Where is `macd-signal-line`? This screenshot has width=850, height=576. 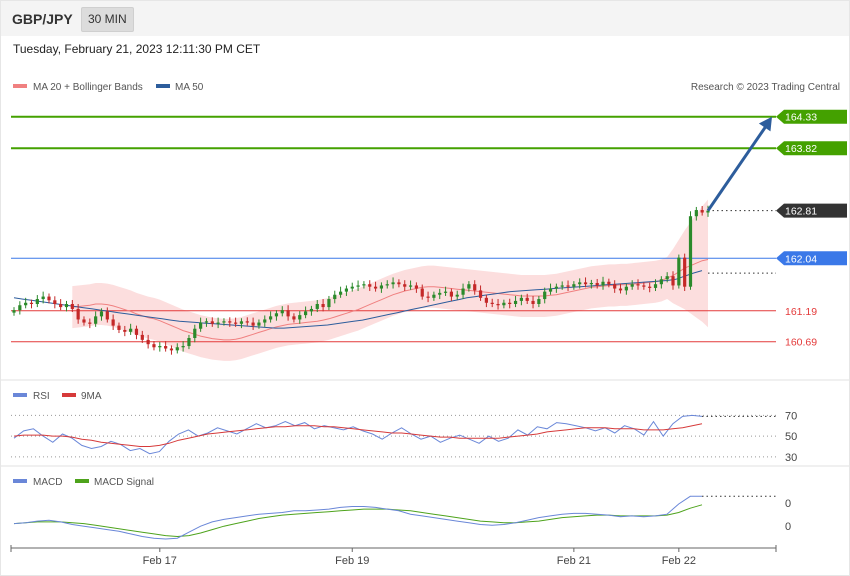
macd-signal-line is located at coordinates (358, 521).